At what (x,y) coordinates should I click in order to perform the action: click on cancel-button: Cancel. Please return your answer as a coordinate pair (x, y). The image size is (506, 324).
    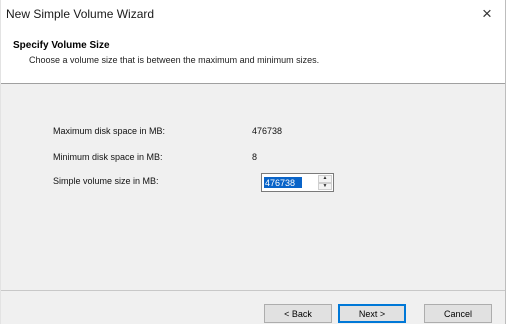
    Looking at the image, I should click on (458, 313).